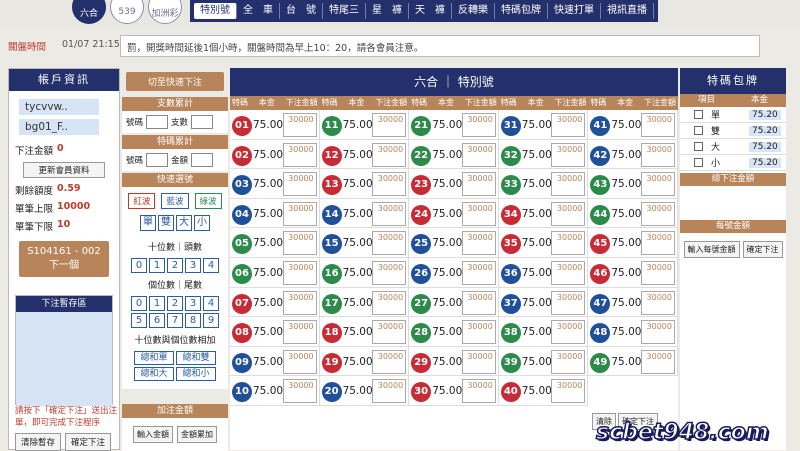 The width and height of the screenshot is (800, 451). Describe the element at coordinates (762, 249) in the screenshot. I see `package-confirm-button: 確定下注` at that location.